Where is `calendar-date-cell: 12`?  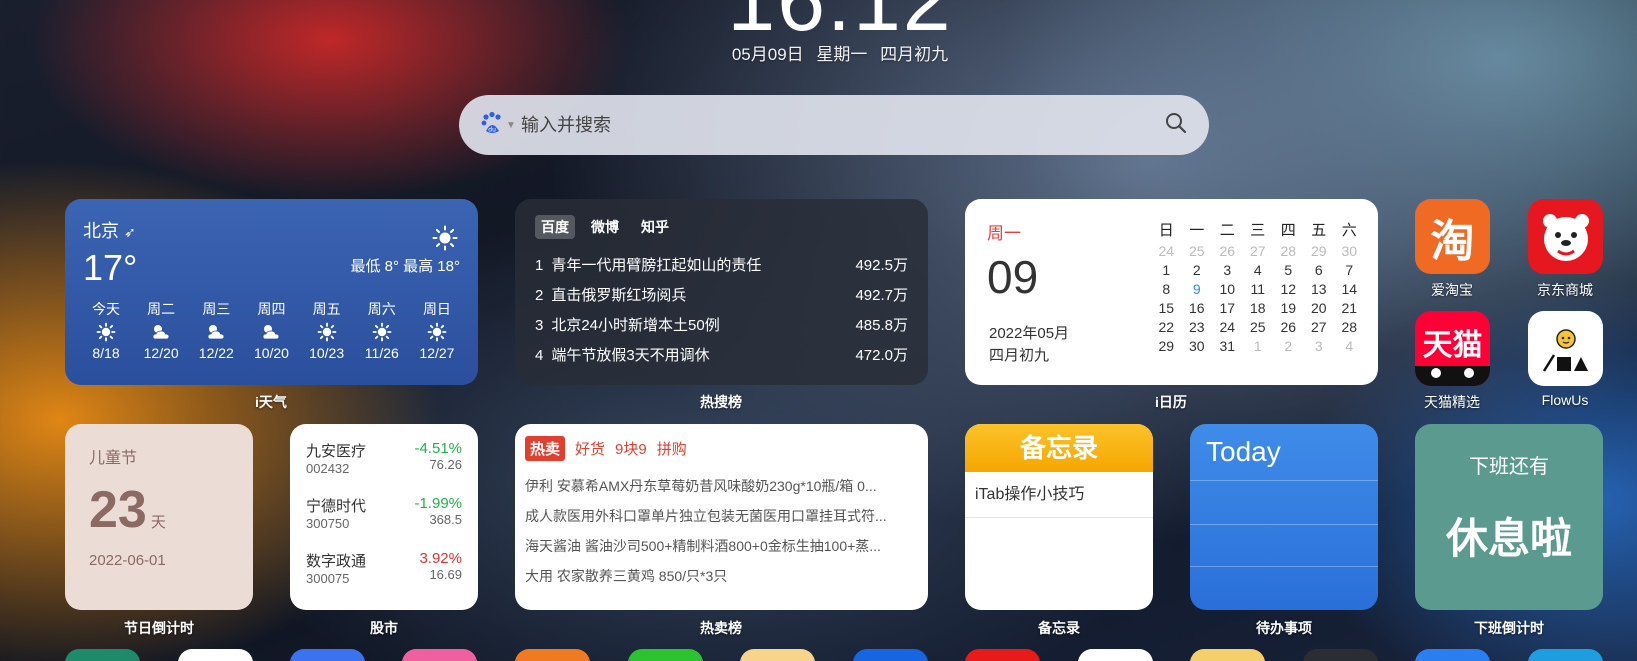
calendar-date-cell: 12 is located at coordinates (1288, 289).